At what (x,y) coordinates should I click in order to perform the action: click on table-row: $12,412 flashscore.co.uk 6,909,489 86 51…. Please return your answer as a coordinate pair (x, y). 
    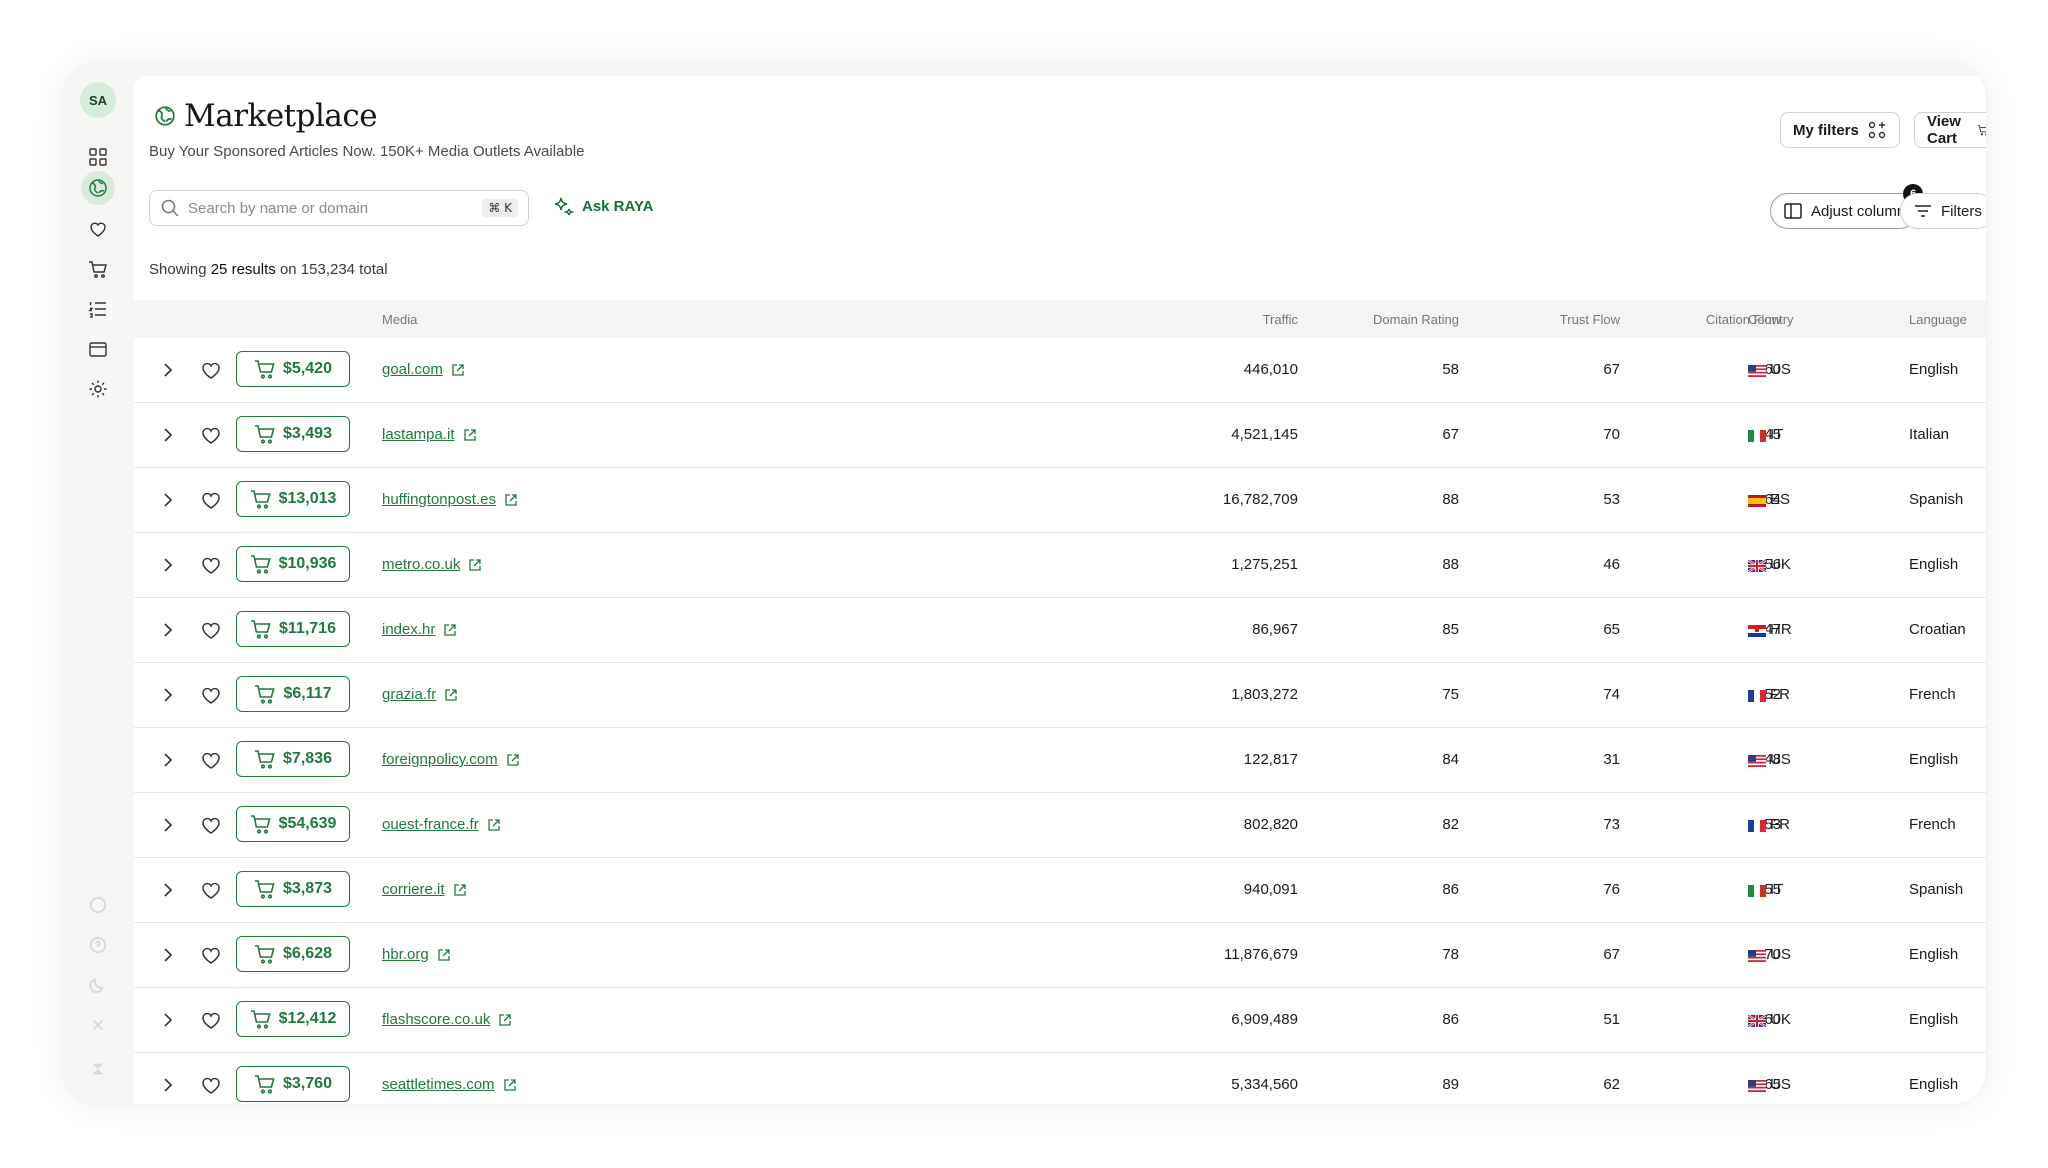
    Looking at the image, I should click on (1060, 1020).